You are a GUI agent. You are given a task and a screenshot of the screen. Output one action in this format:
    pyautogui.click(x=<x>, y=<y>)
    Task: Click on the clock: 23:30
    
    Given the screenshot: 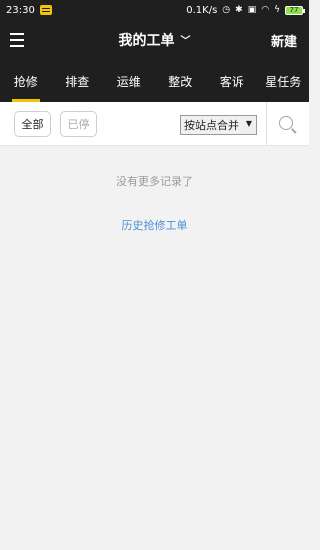 What is the action you would take?
    pyautogui.click(x=20, y=10)
    